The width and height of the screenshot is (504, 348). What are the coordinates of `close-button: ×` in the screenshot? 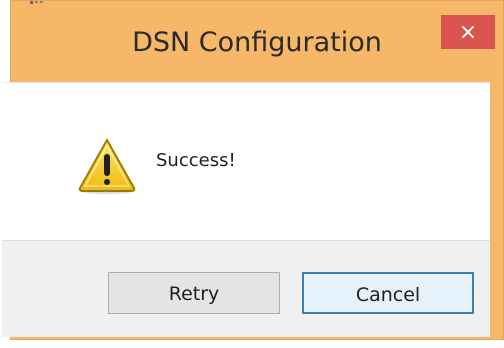 It's located at (468, 32).